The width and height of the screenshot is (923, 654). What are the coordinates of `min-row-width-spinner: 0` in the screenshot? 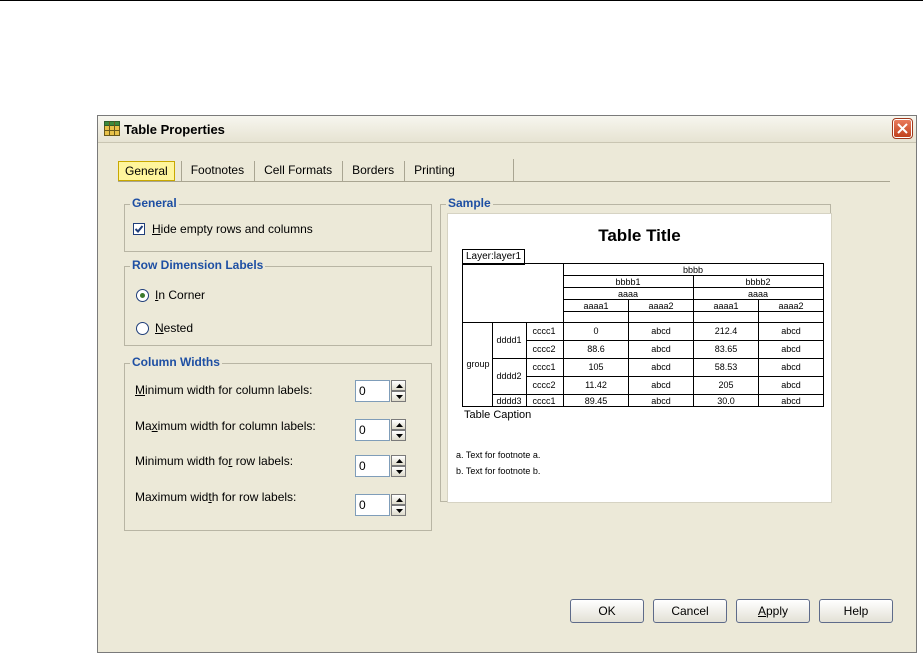 It's located at (380, 466).